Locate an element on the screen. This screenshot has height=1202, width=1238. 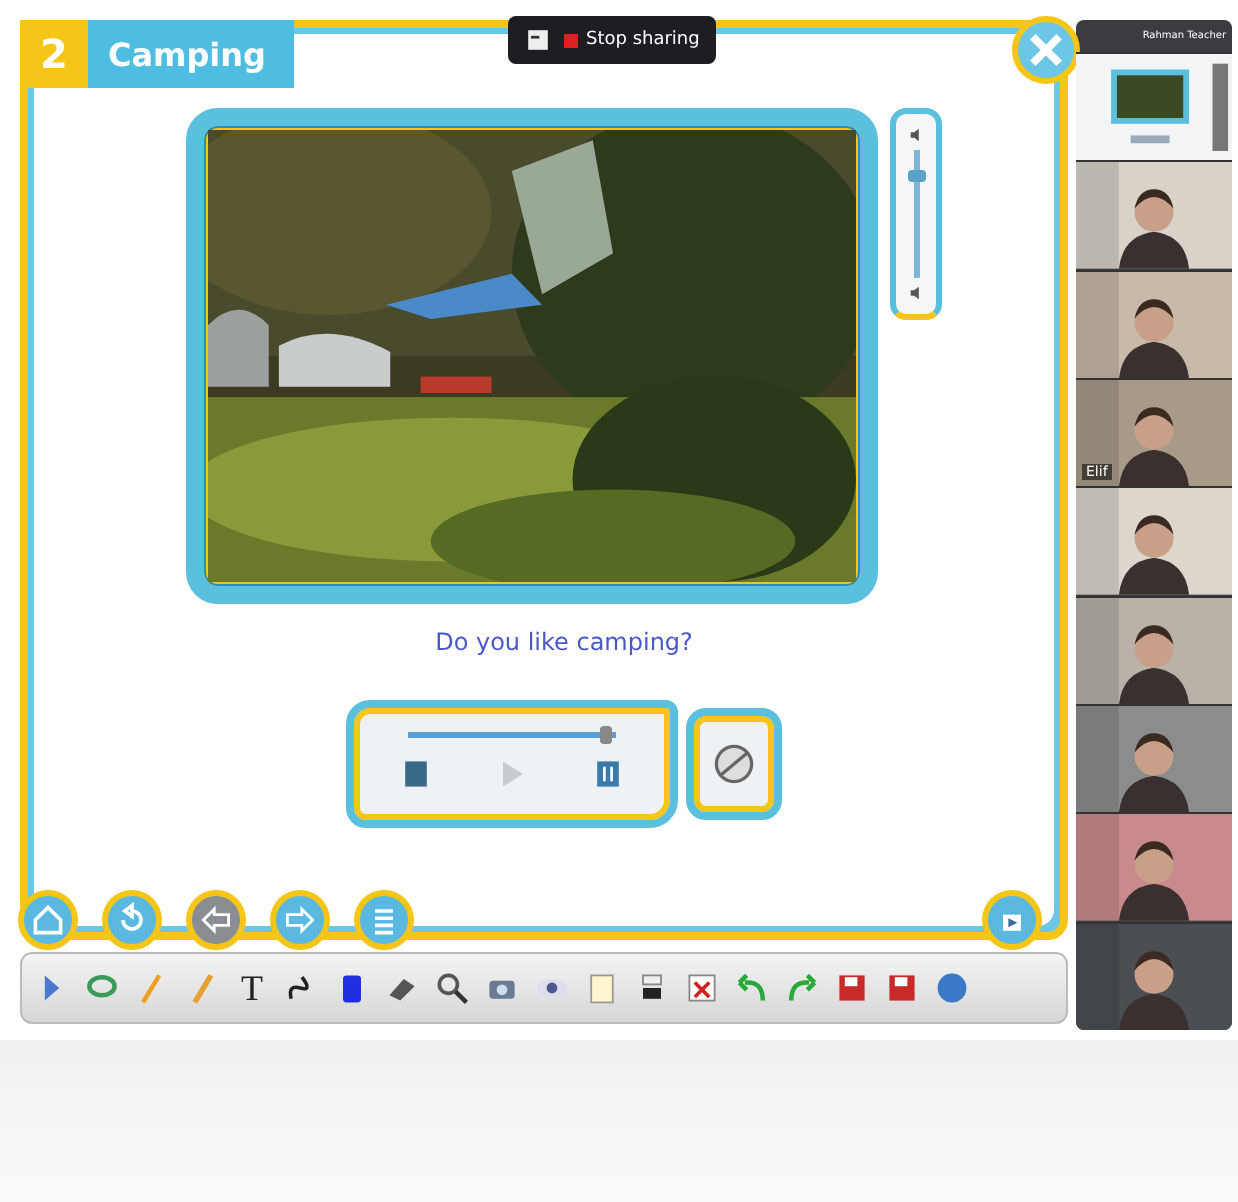
back-arrow-icon is located at coordinates (216, 920).